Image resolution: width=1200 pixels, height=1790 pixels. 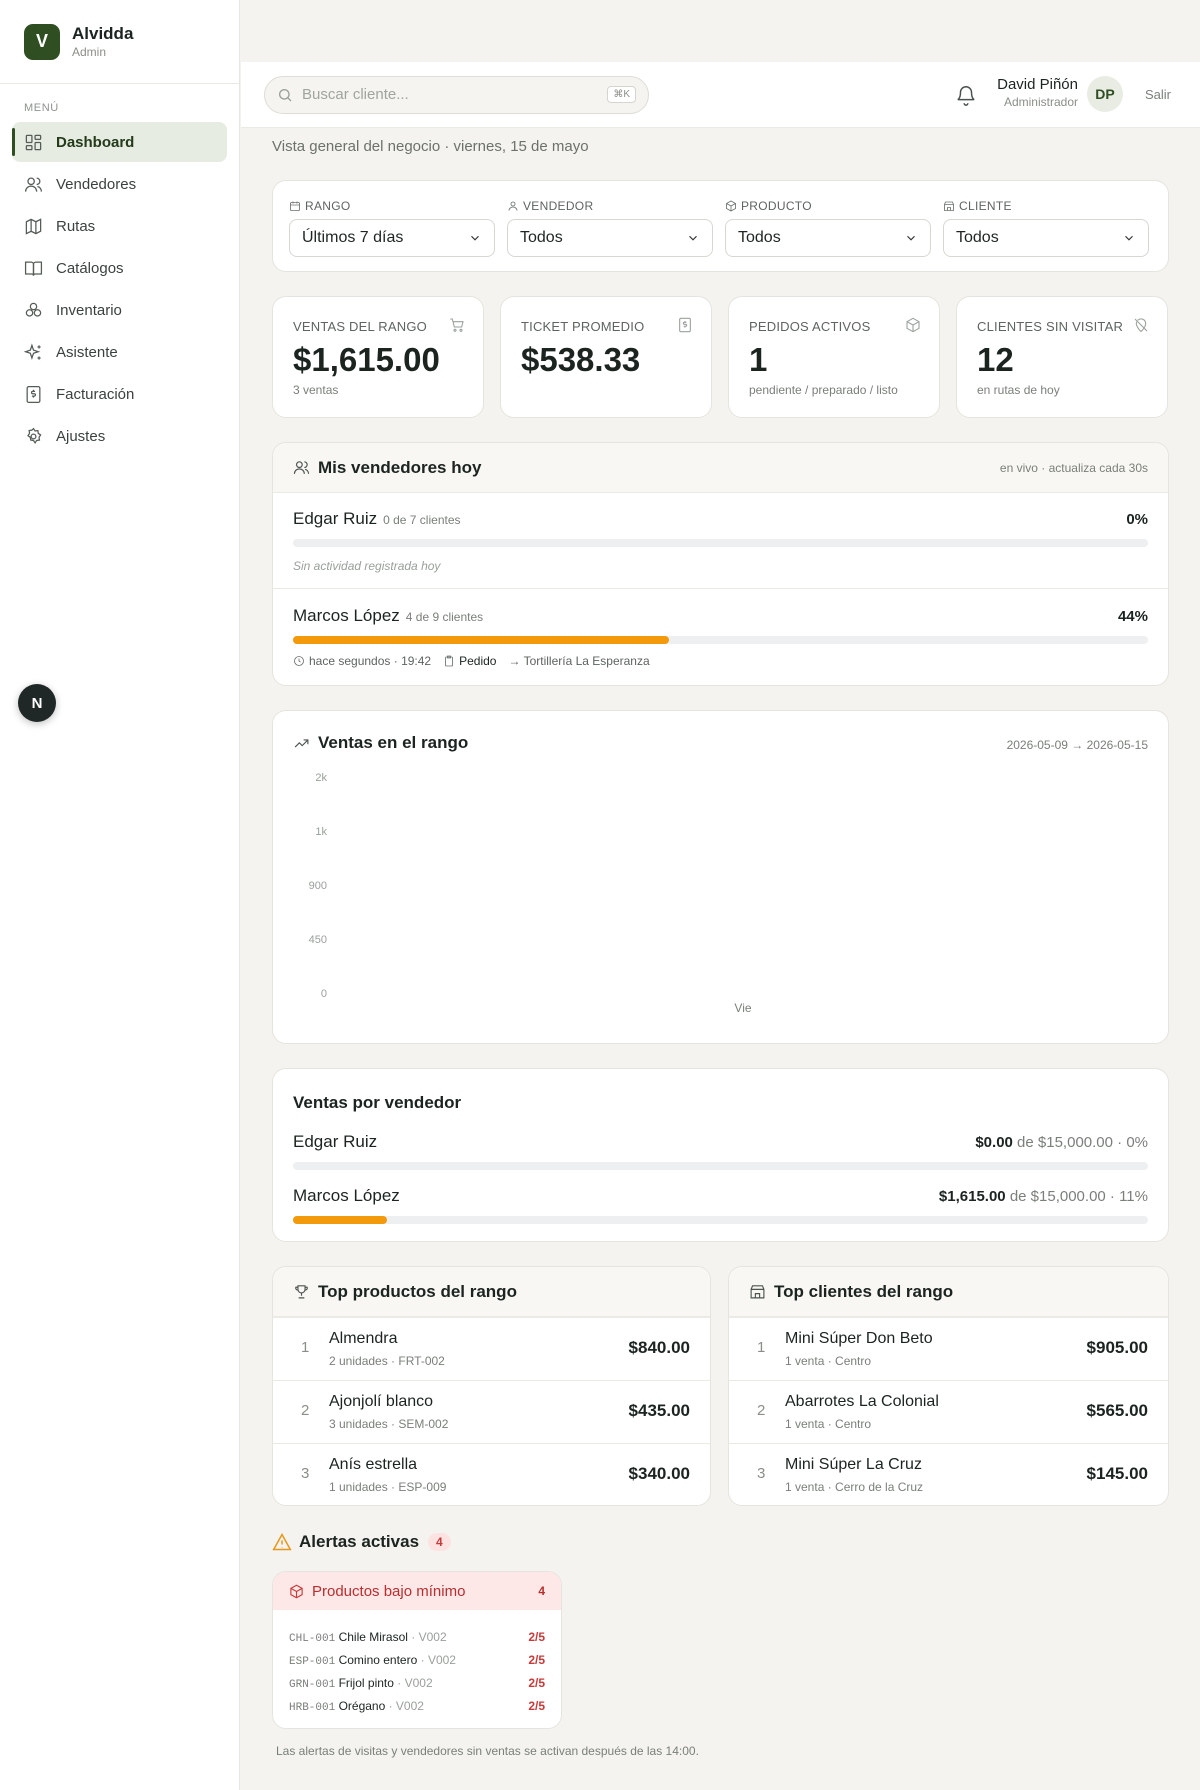 What do you see at coordinates (89, 310) in the screenshot?
I see `sidebar-item-label: Inventario` at bounding box center [89, 310].